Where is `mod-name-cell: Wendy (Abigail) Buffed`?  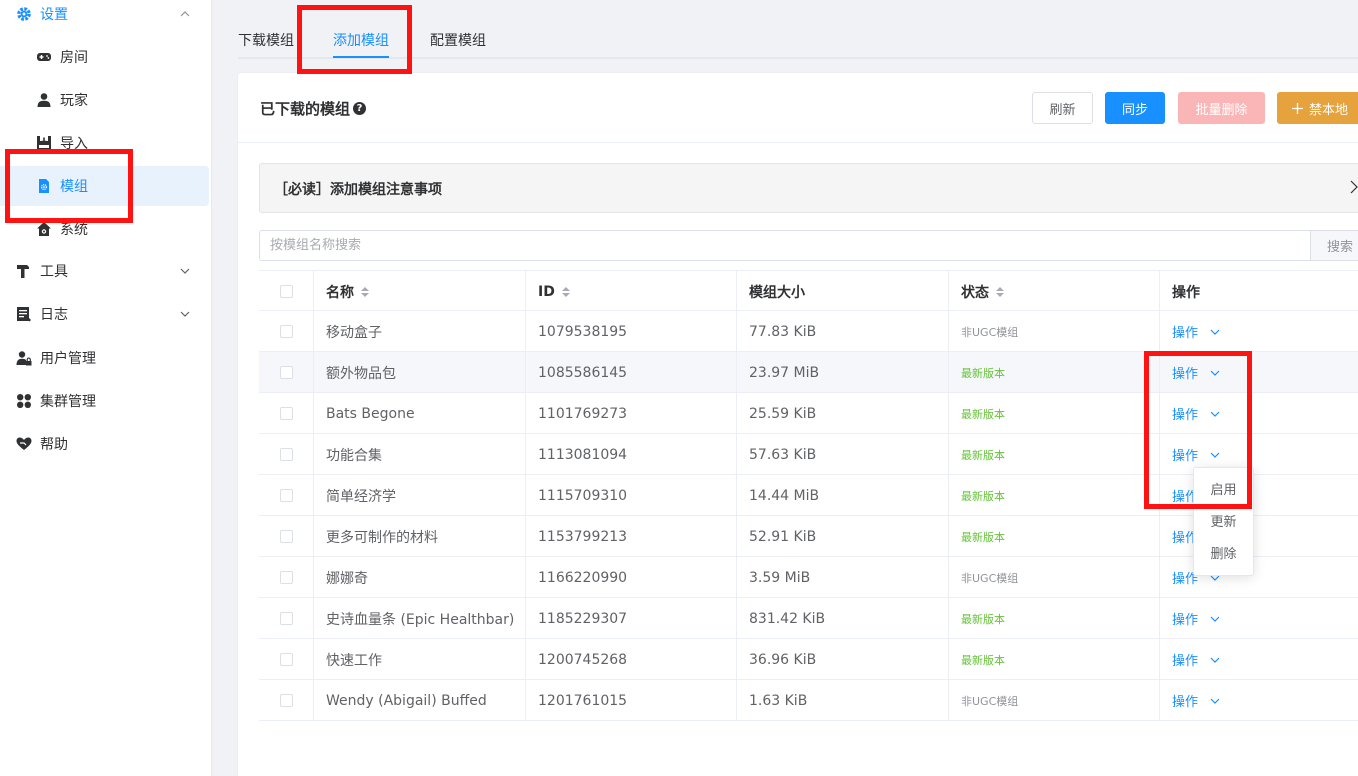
mod-name-cell: Wendy (Abigail) Buffed is located at coordinates (420, 700).